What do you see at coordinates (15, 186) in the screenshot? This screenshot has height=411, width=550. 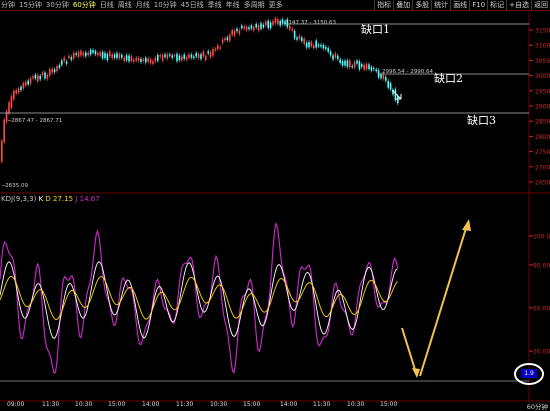 I see `low-price-label: ─2635.09` at bounding box center [15, 186].